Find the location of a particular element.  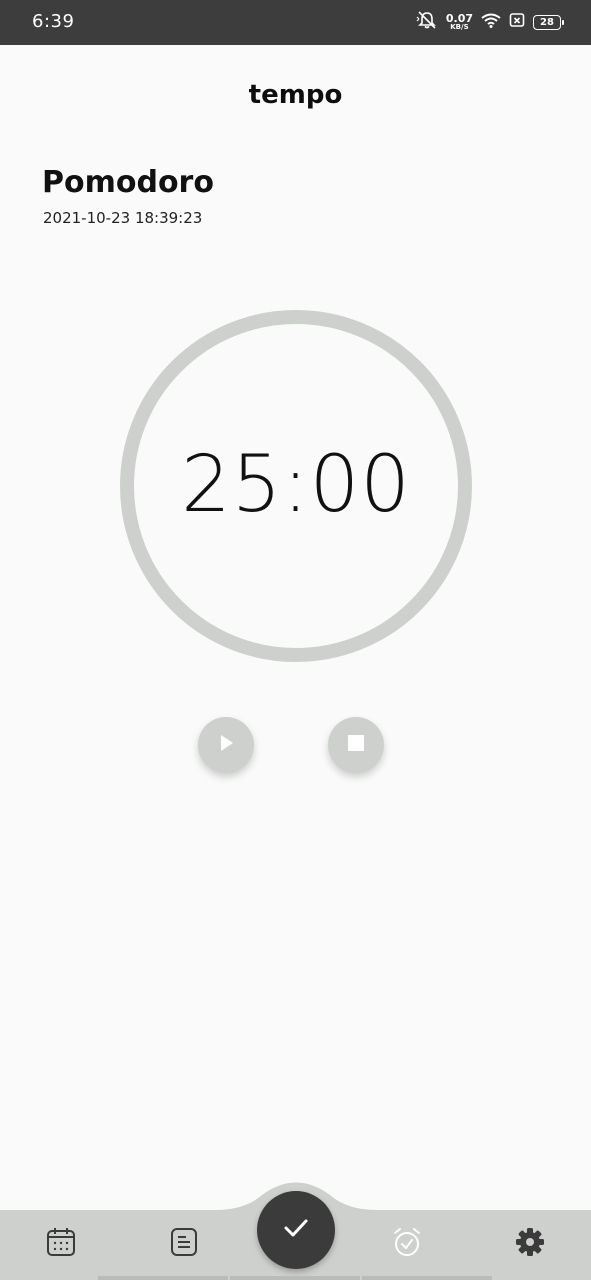

app-title: tempo is located at coordinates (295, 95).